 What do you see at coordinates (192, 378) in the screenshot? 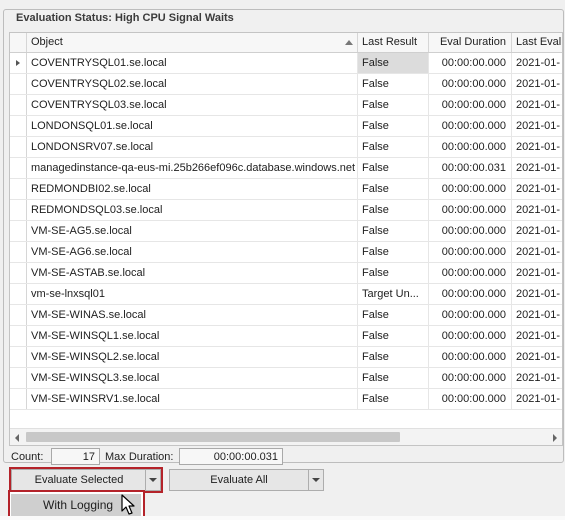
I see `cell-object: VM-SE-WINSQL3.se.local` at bounding box center [192, 378].